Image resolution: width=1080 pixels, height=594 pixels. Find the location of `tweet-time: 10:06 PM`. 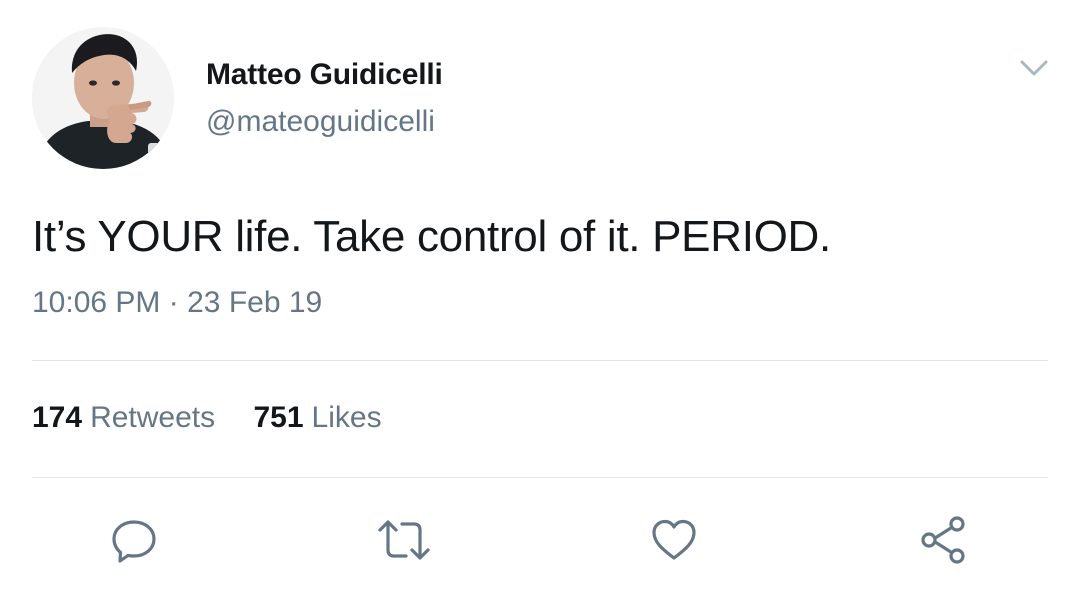

tweet-time: 10:06 PM is located at coordinates (96, 302).